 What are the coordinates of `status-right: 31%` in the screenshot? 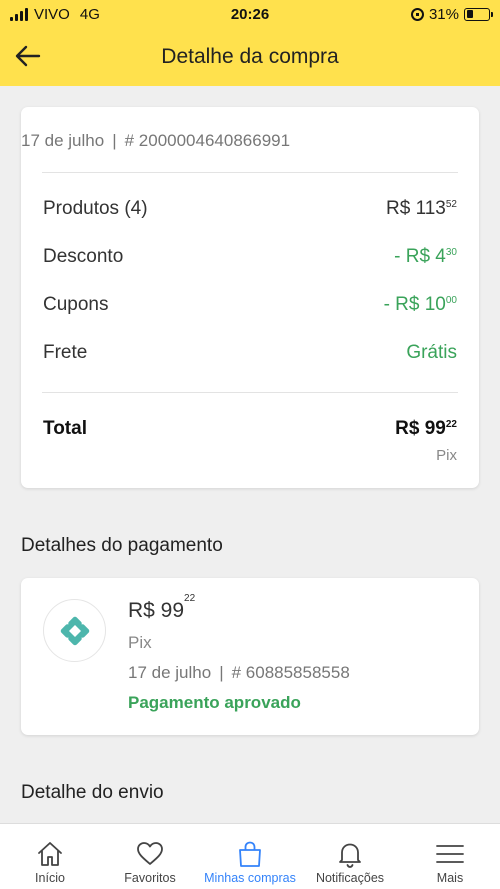 It's located at (451, 14).